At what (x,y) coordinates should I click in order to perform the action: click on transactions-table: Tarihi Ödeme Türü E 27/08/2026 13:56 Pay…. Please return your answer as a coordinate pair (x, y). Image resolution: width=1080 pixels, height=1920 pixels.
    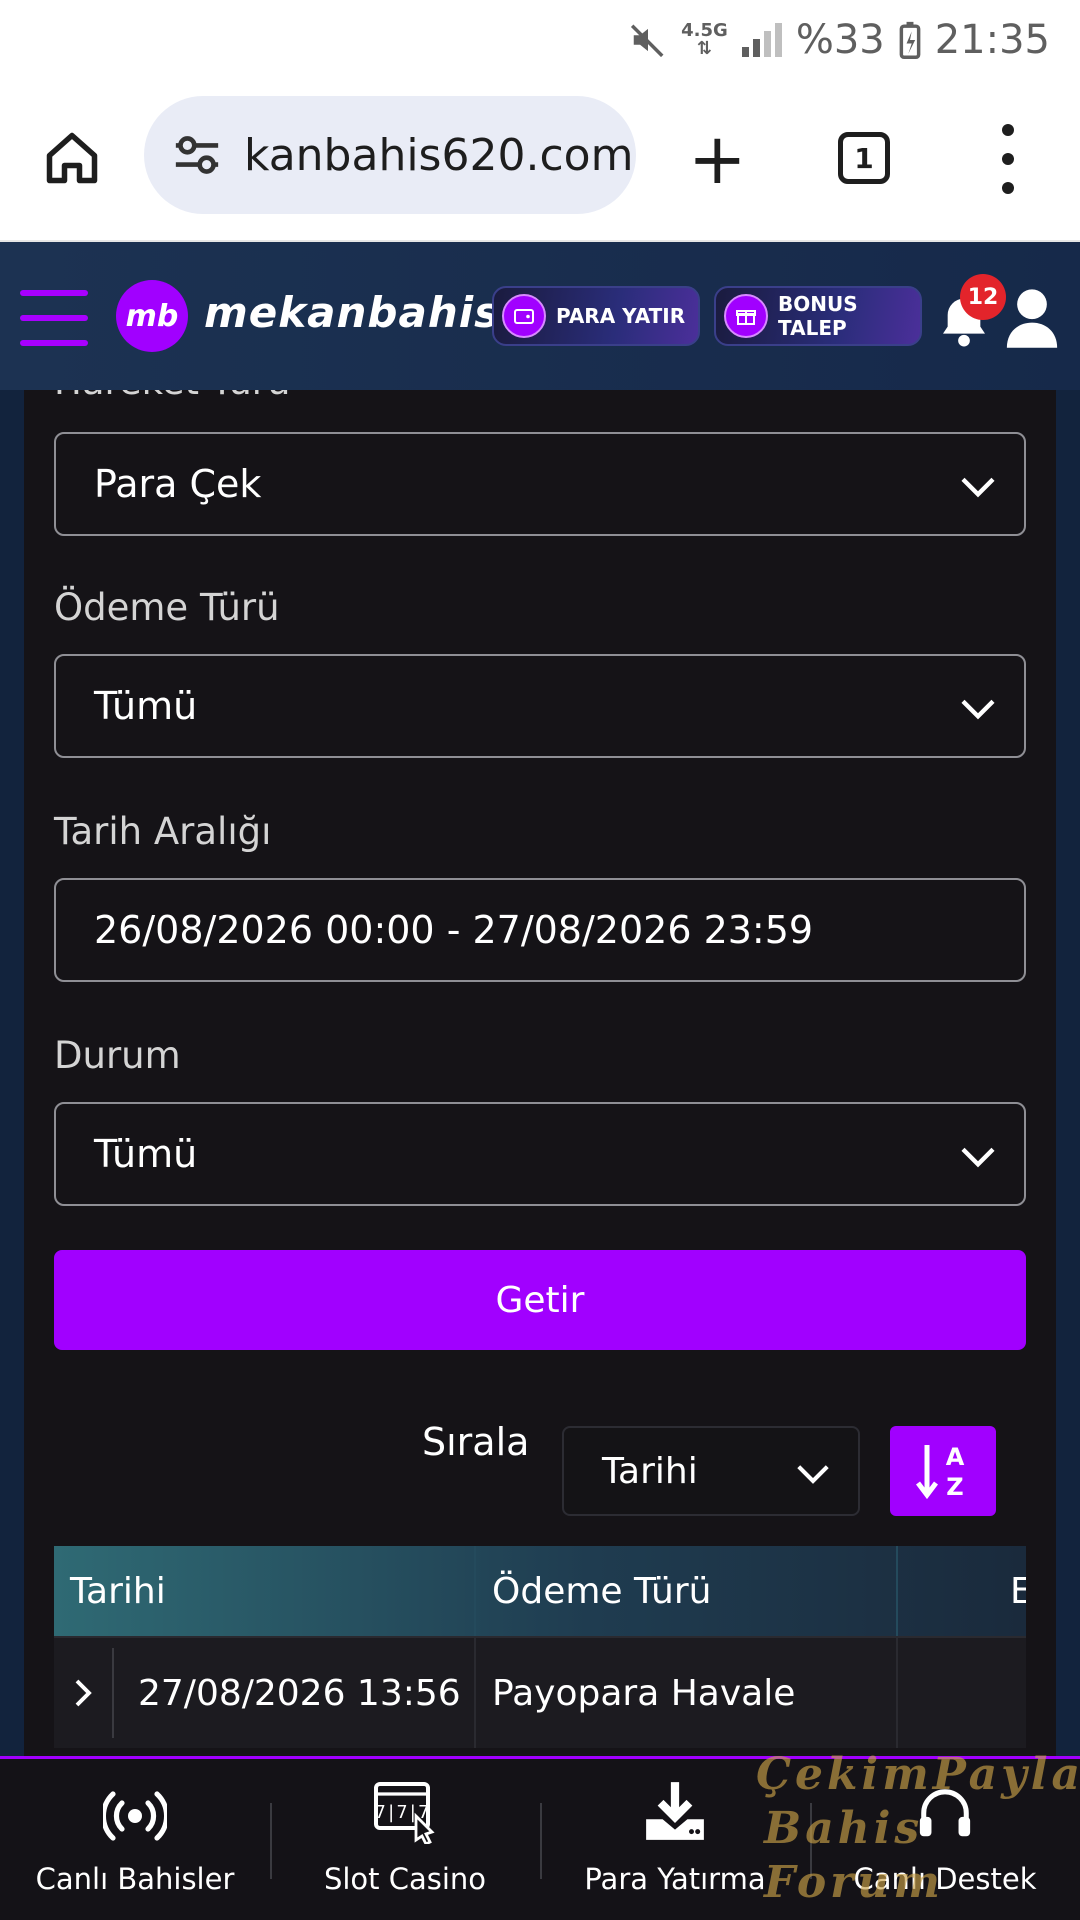
    Looking at the image, I should click on (540, 1647).